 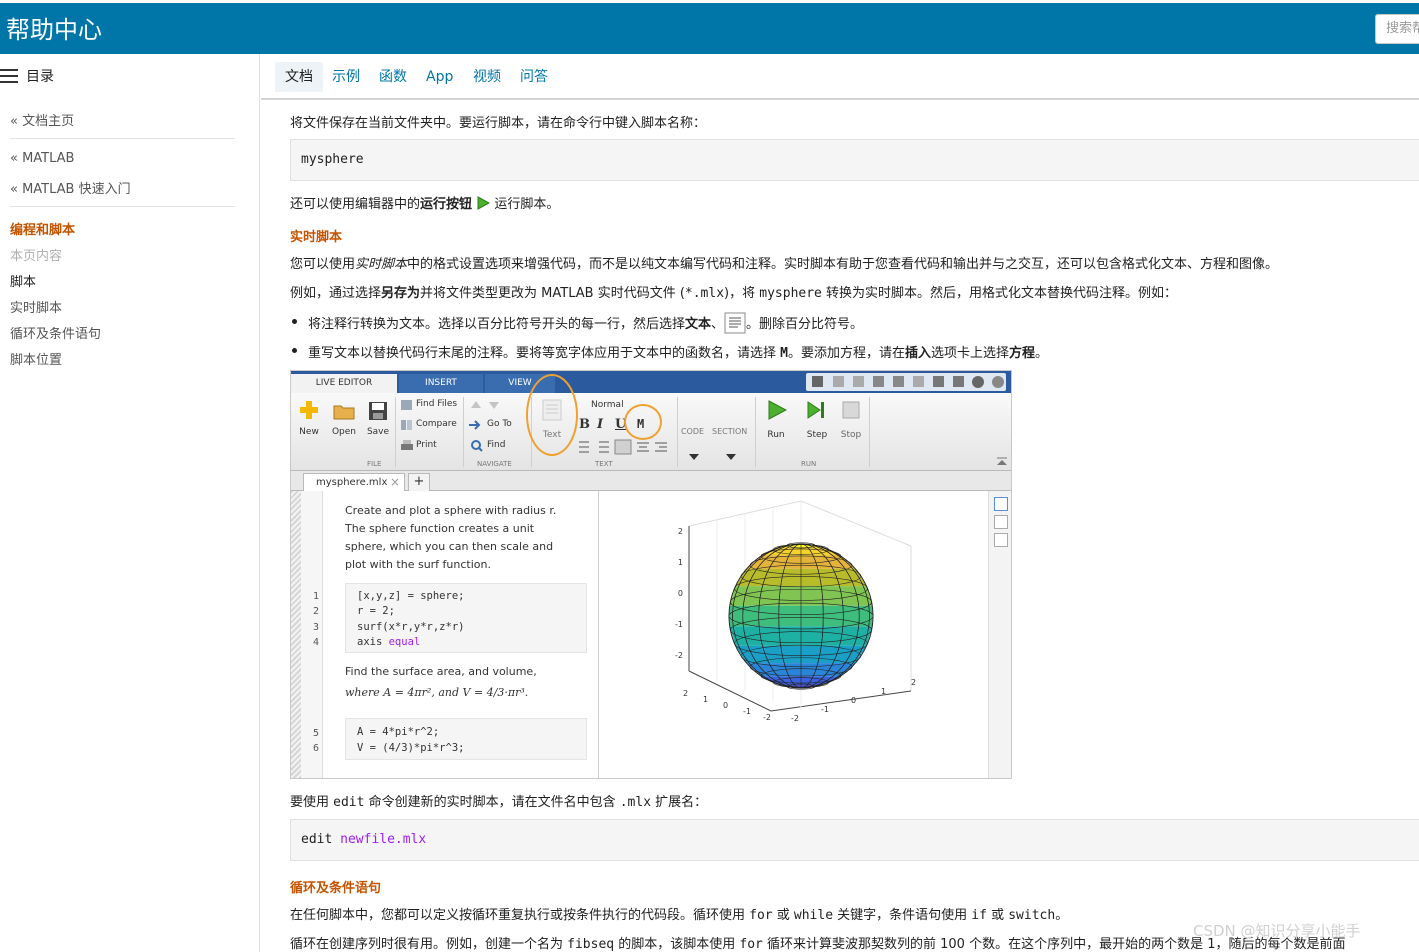 What do you see at coordinates (344, 432) in the screenshot?
I see `open-button-label: Open` at bounding box center [344, 432].